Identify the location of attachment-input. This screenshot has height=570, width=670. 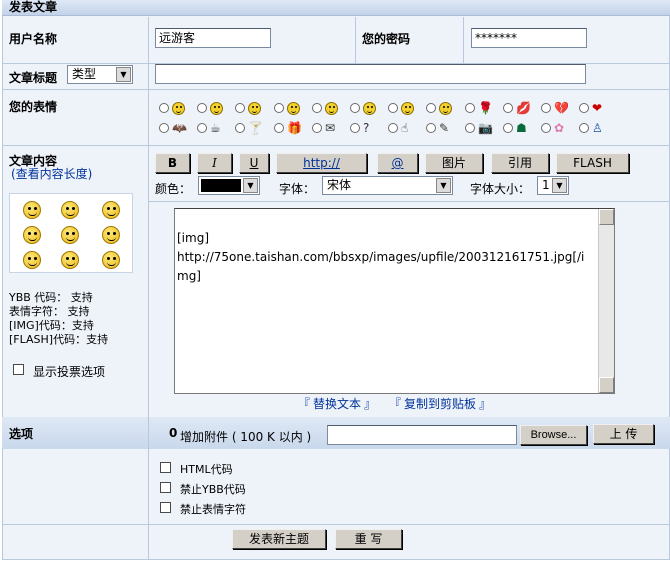
(422, 435).